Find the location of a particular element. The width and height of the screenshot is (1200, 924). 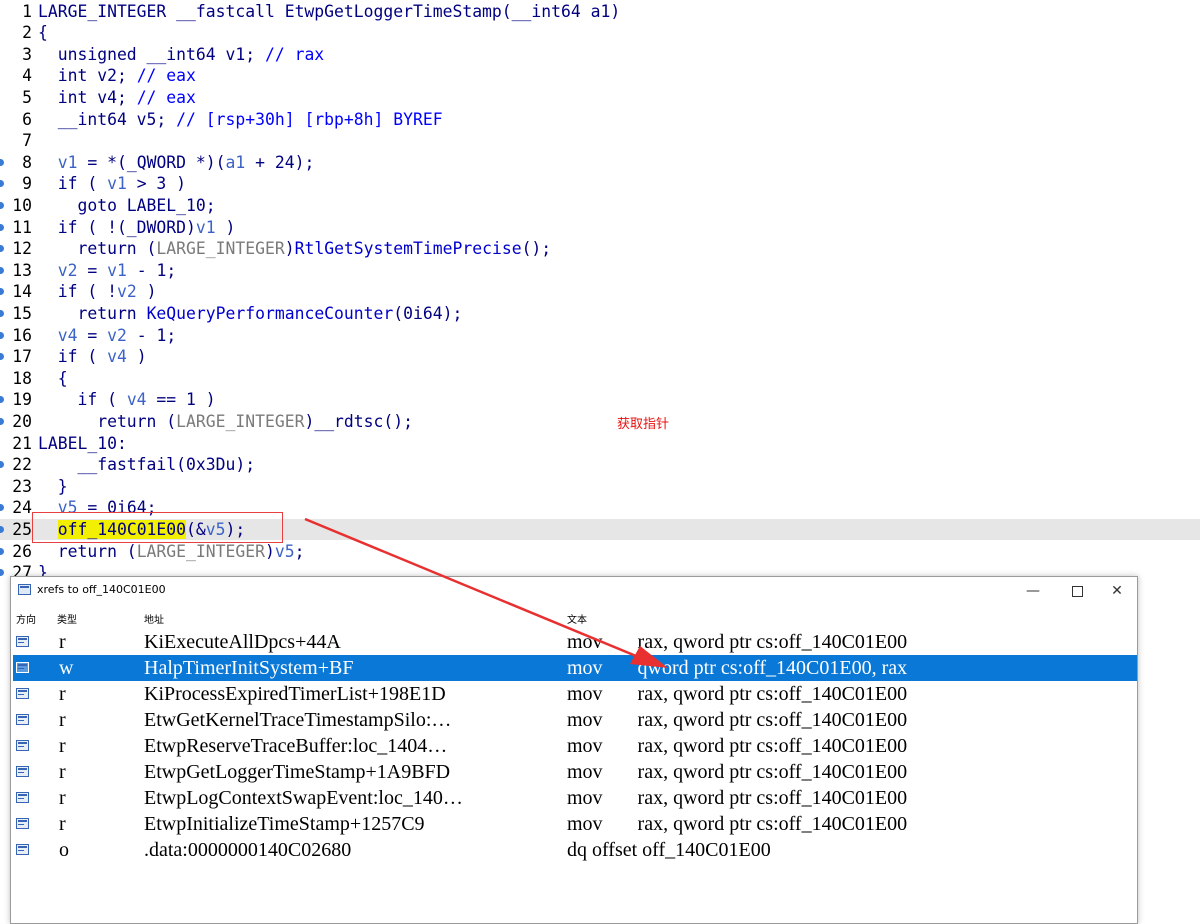

code-text: LABEL_10: is located at coordinates (82, 444).